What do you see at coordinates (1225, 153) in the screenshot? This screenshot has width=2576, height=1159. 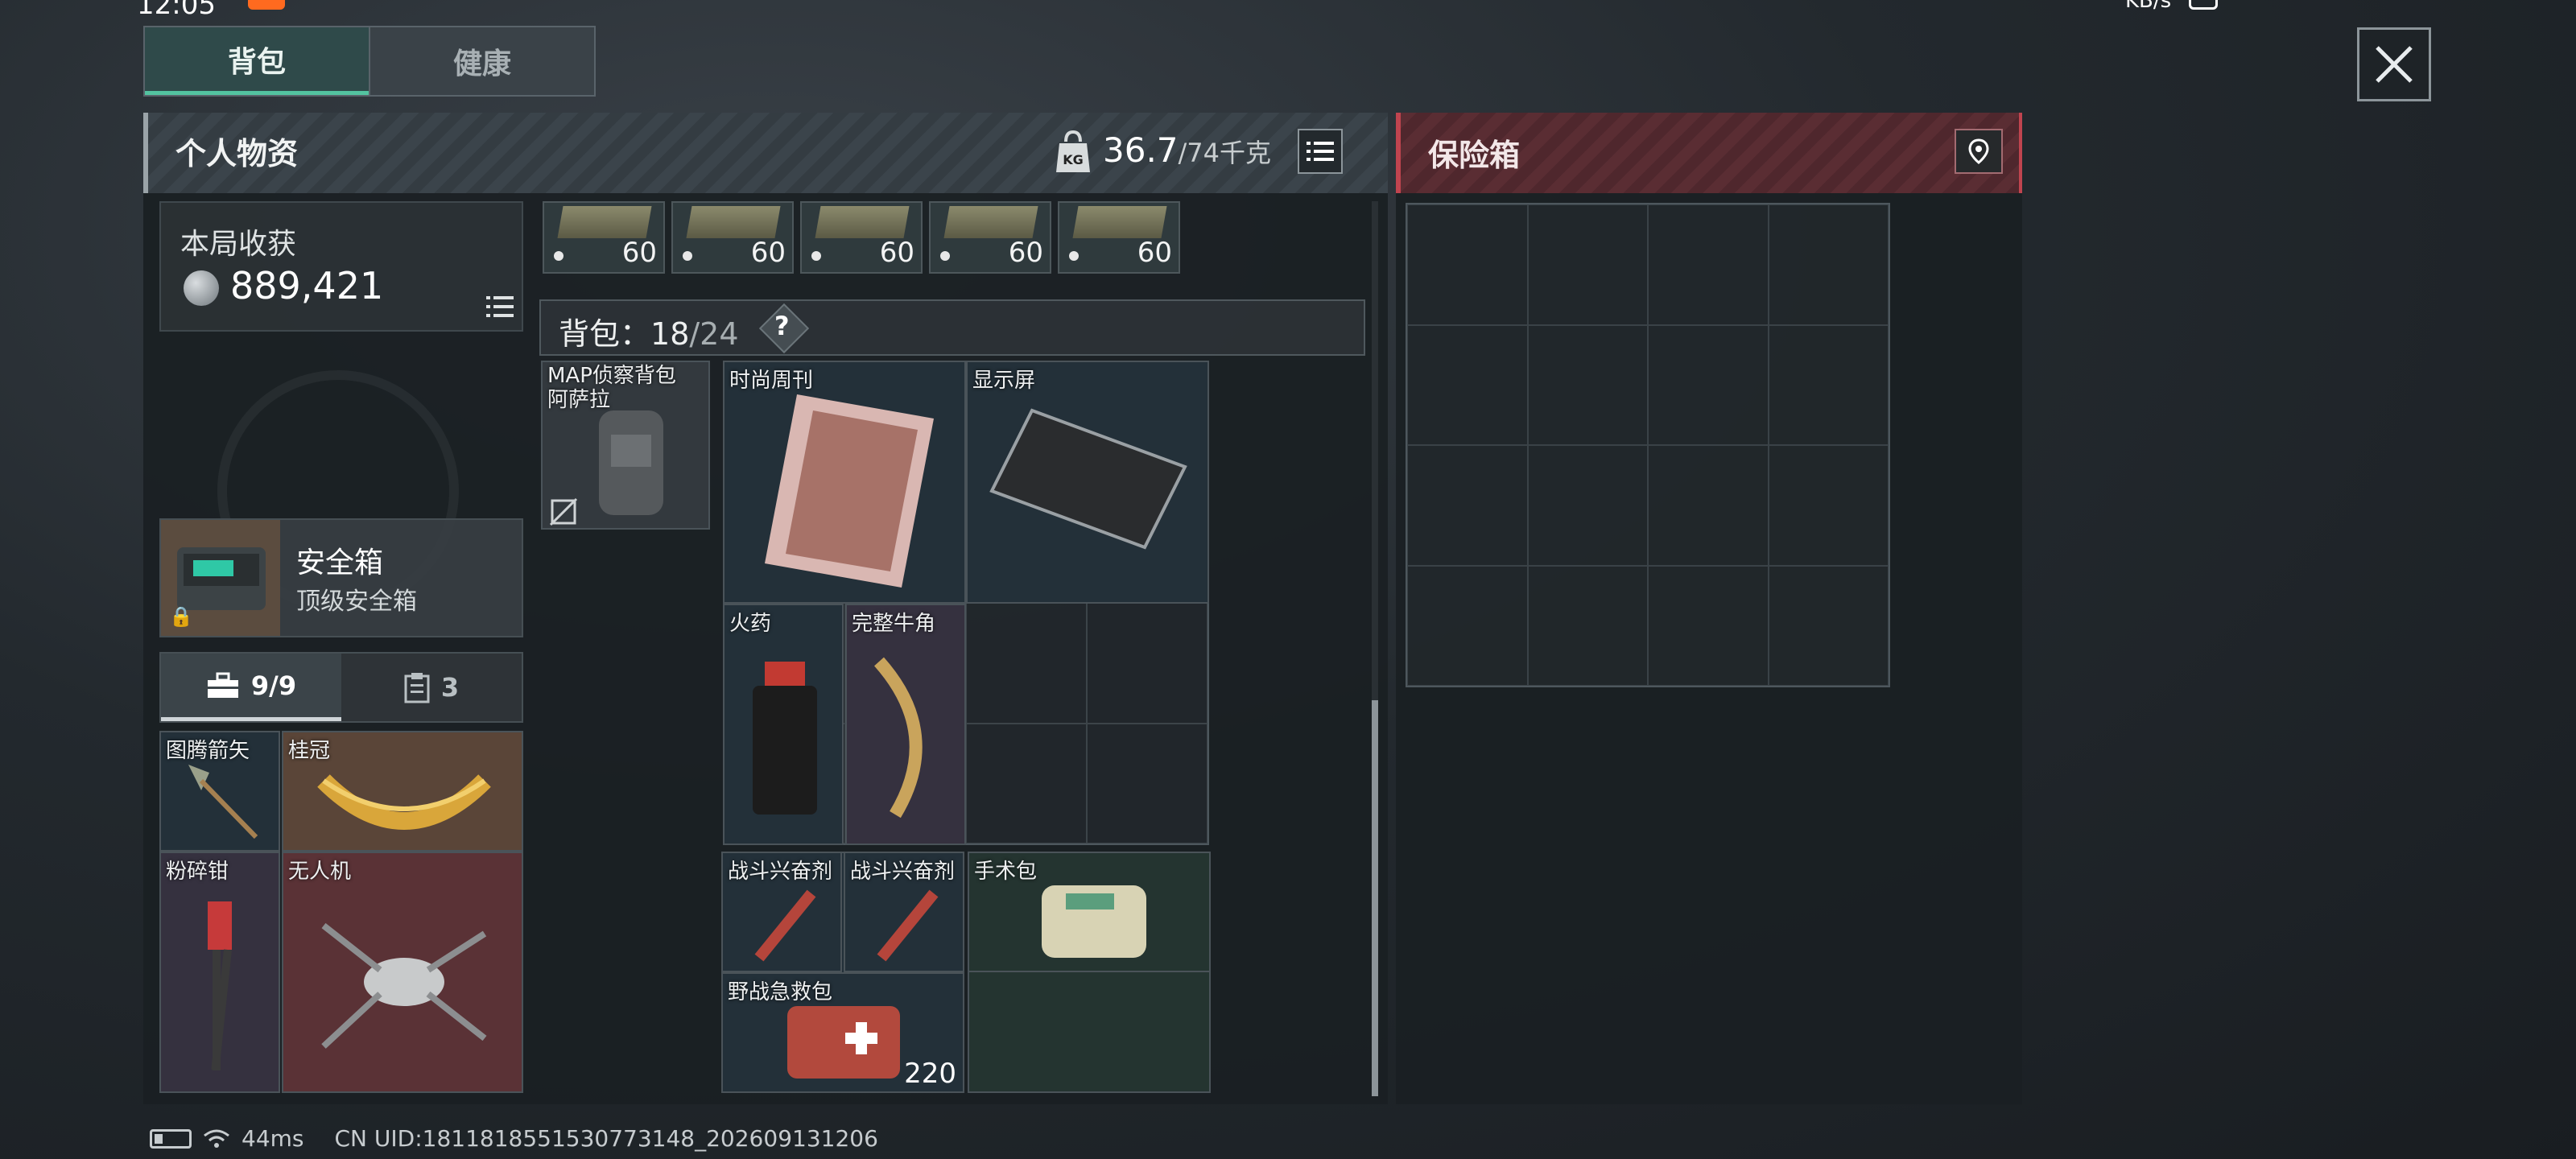 I see `weight-max: /74千克` at bounding box center [1225, 153].